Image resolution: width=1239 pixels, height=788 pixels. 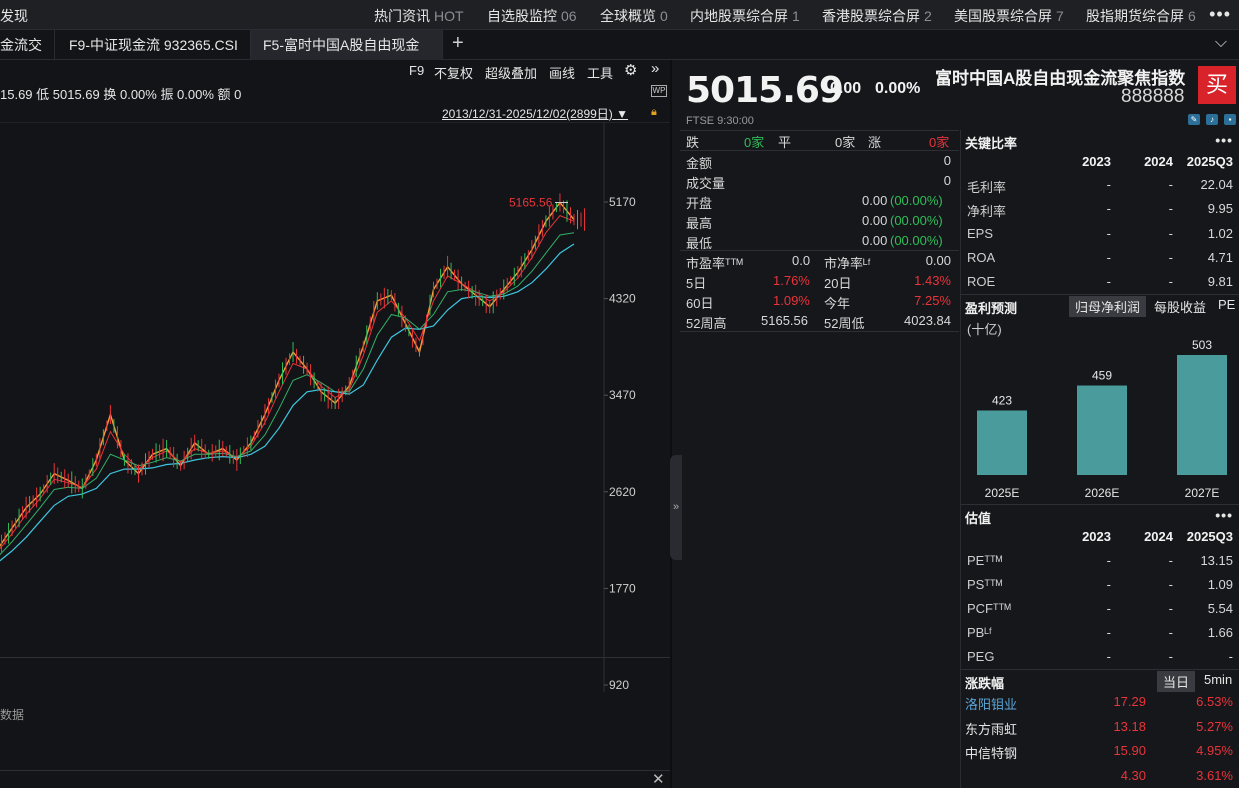 What do you see at coordinates (1108, 306) in the screenshot?
I see `tab-net-profit: 归母净利润` at bounding box center [1108, 306].